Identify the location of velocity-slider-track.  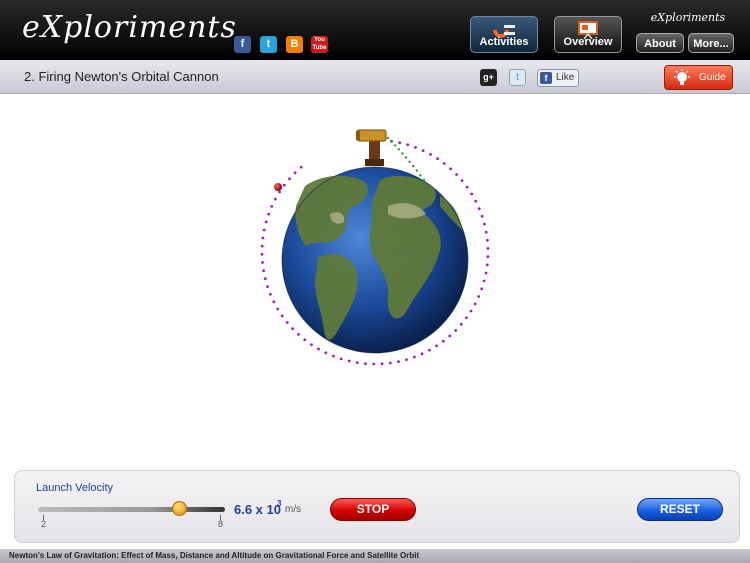
(131, 509).